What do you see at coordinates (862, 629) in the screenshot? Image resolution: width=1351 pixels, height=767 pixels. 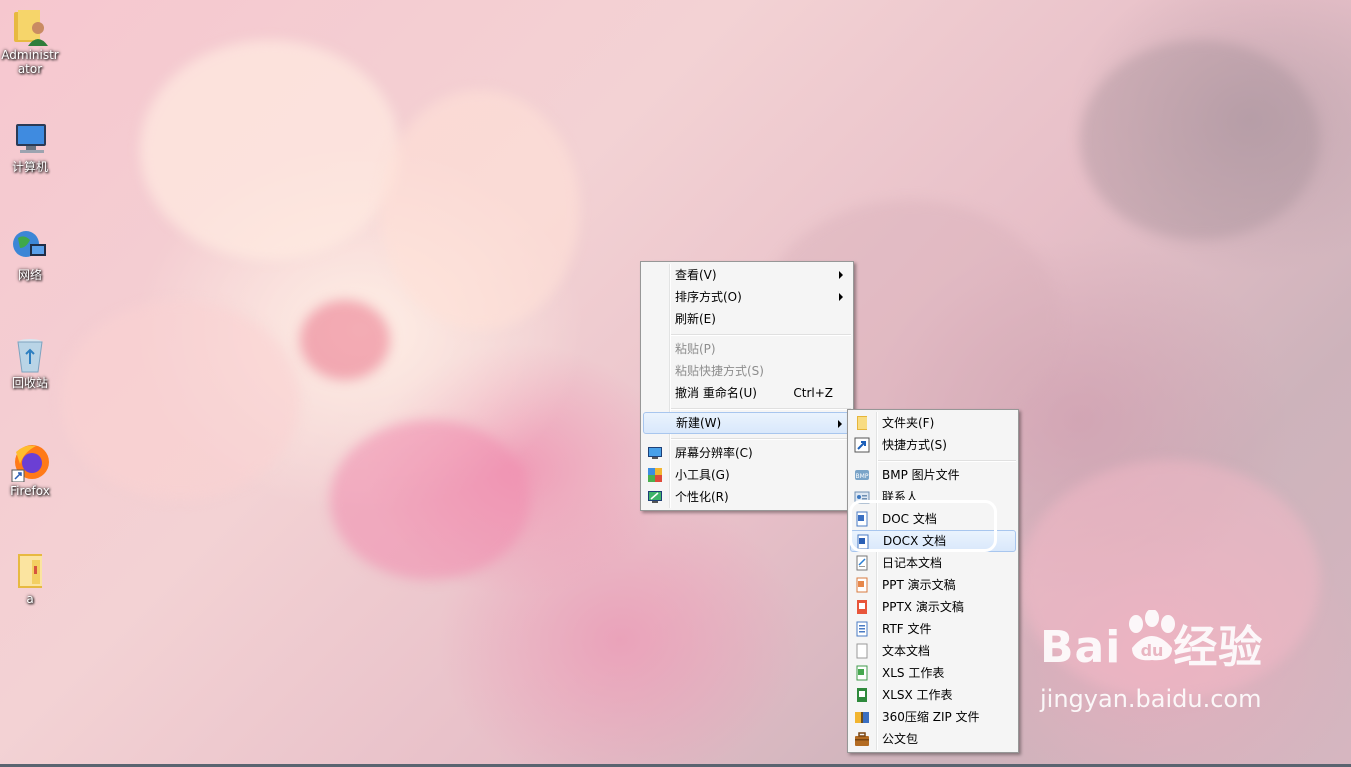 I see `rtf-icon` at bounding box center [862, 629].